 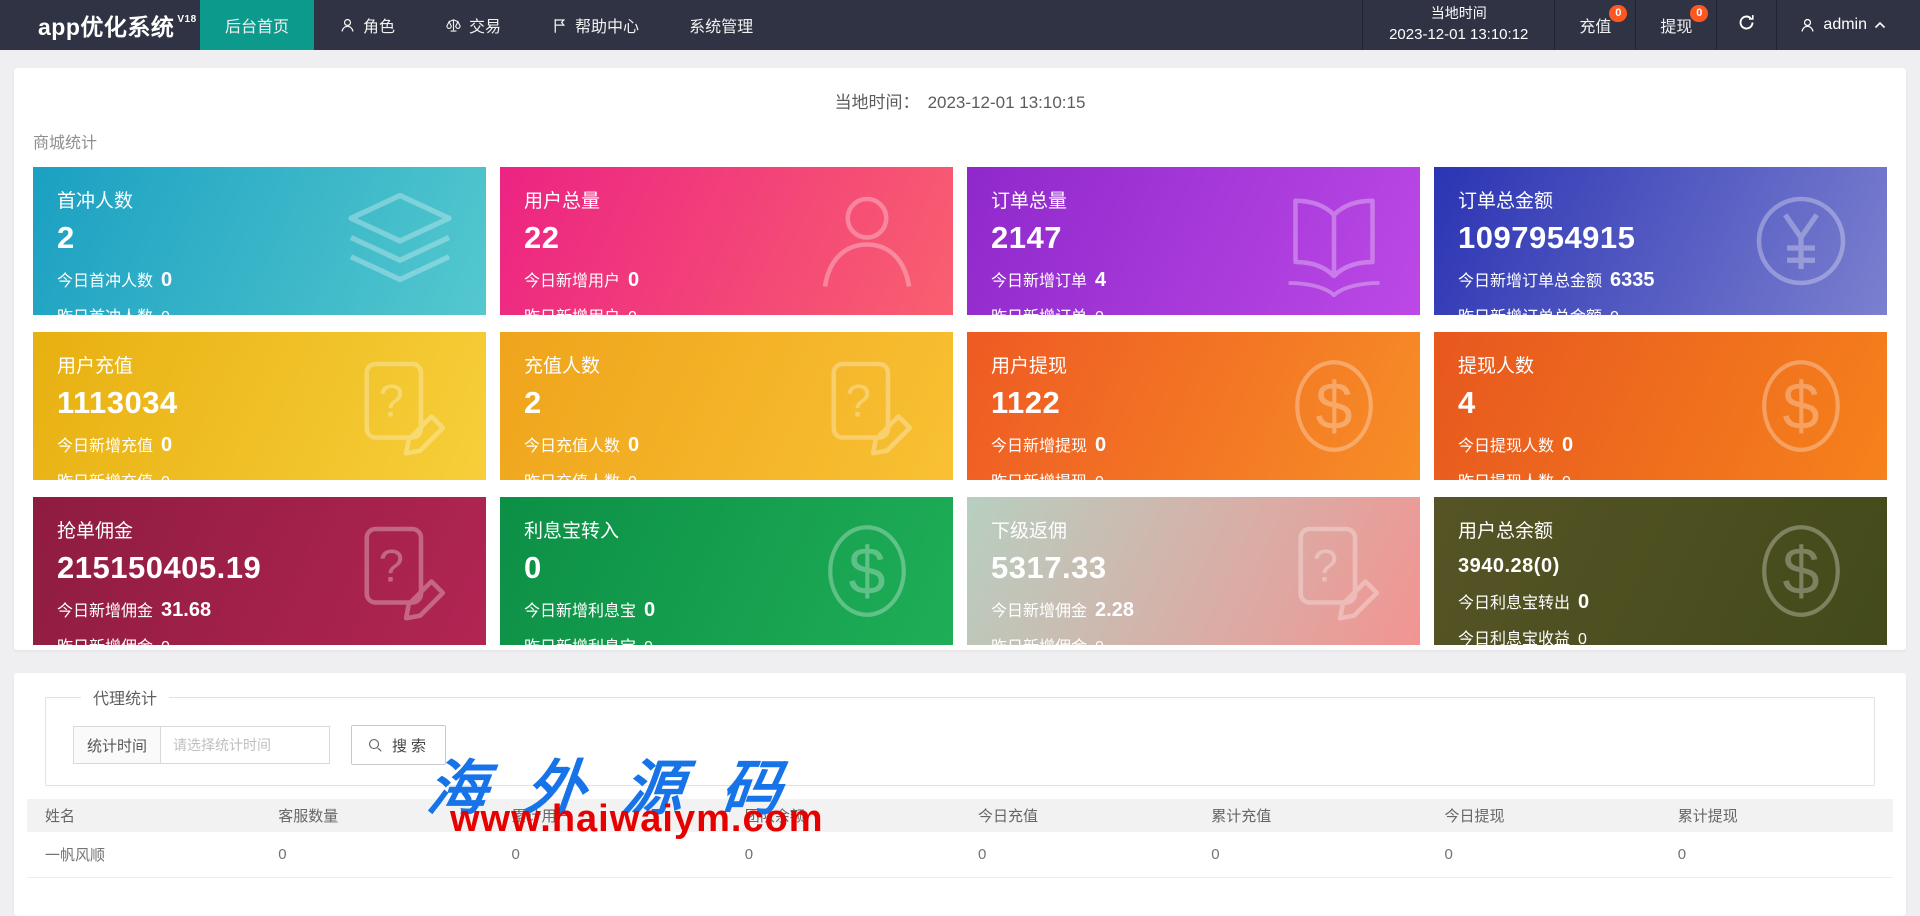 What do you see at coordinates (963, 745) in the screenshot?
I see `agent-filter-row: 统计时间 搜索` at bounding box center [963, 745].